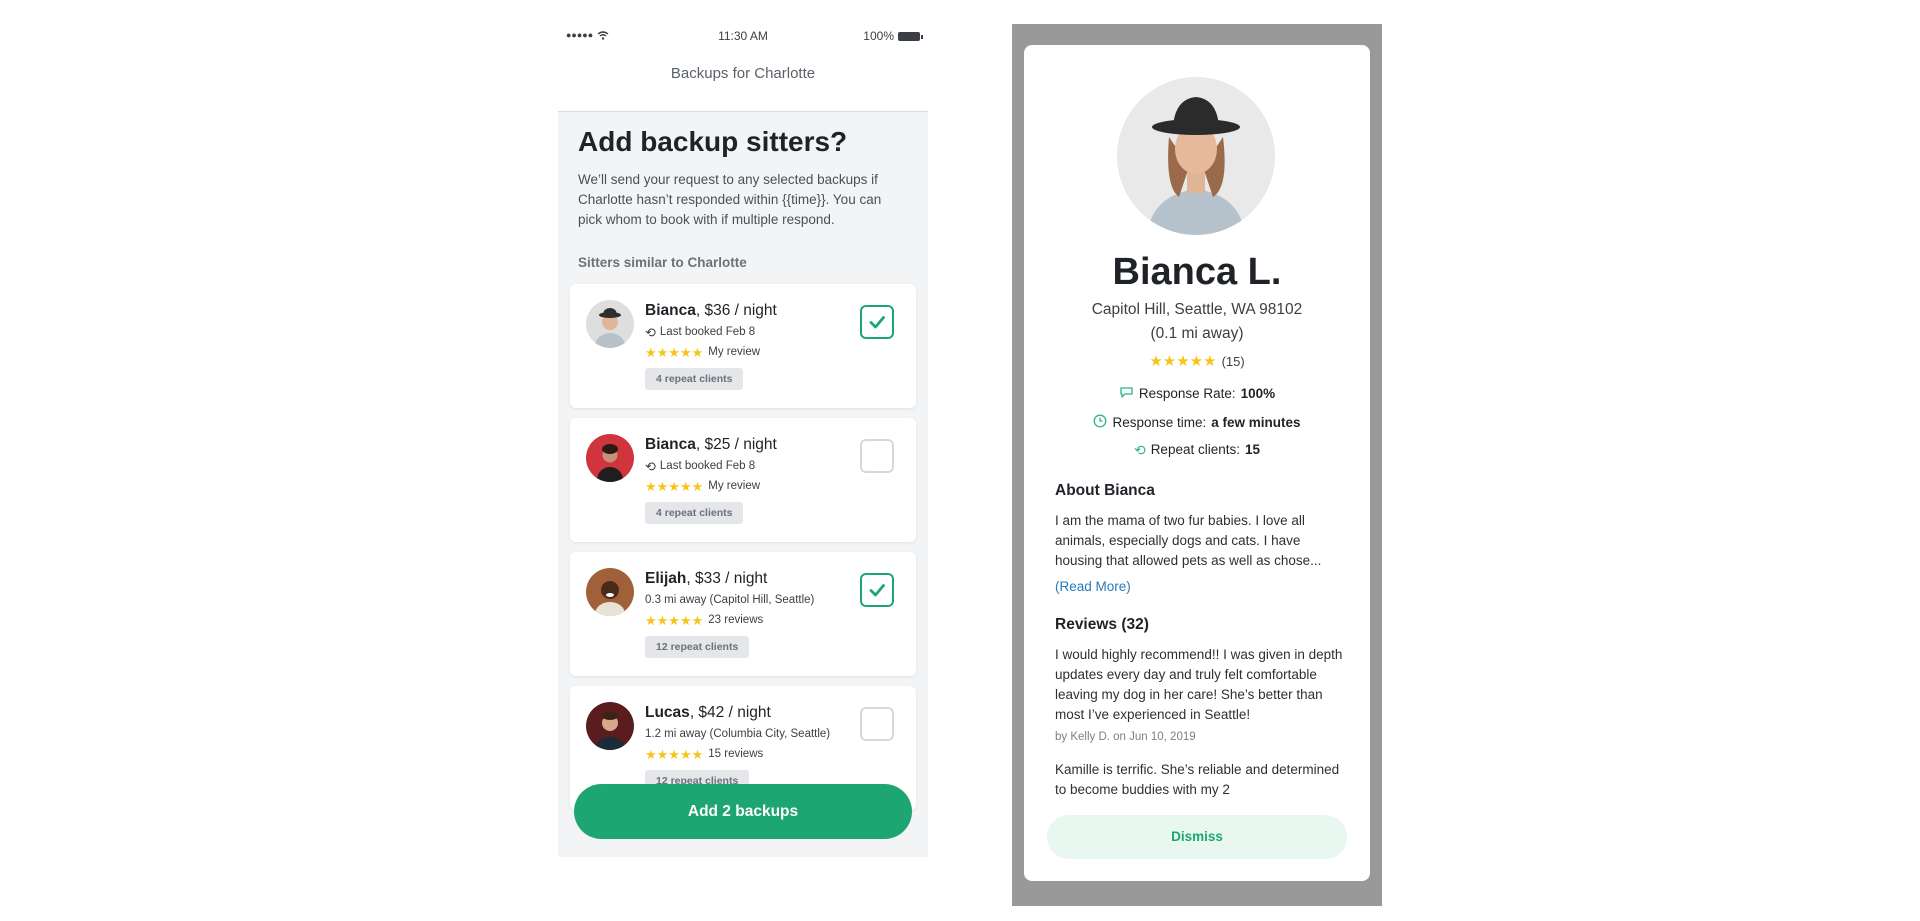 The image size is (1920, 921). What do you see at coordinates (1125, 737) in the screenshot?
I see `review-author: by Kelly D. on Jun 10, 2019` at bounding box center [1125, 737].